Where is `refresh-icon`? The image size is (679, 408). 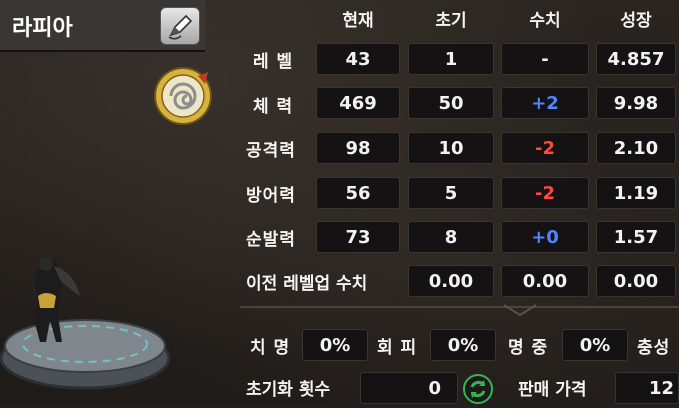
refresh-icon is located at coordinates (478, 389).